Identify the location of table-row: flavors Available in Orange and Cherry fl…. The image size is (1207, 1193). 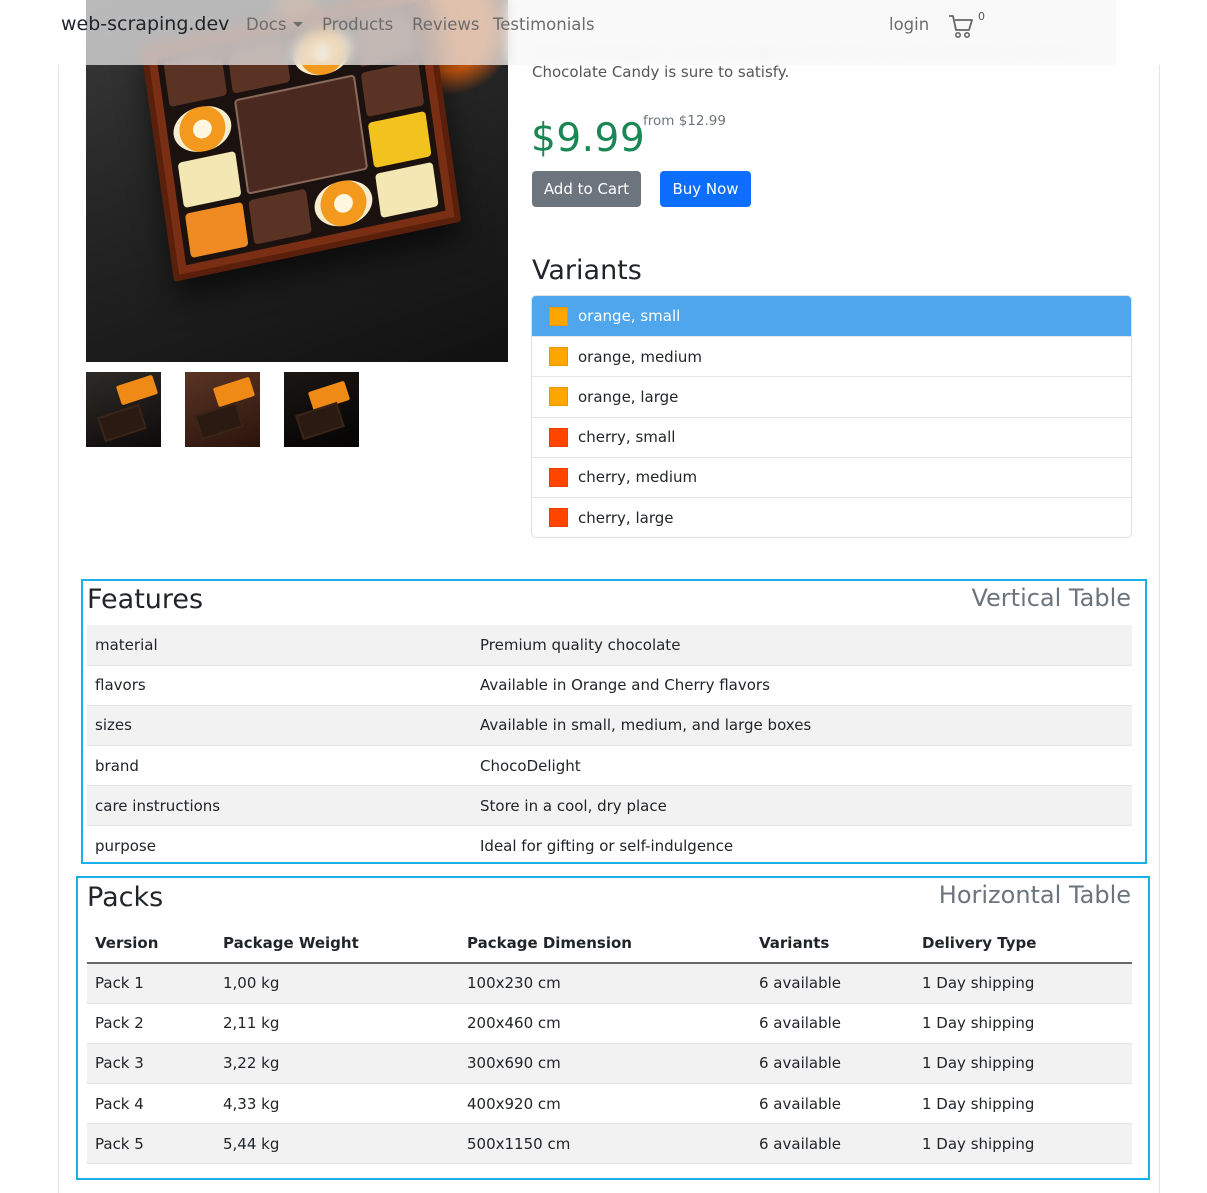
(609, 685).